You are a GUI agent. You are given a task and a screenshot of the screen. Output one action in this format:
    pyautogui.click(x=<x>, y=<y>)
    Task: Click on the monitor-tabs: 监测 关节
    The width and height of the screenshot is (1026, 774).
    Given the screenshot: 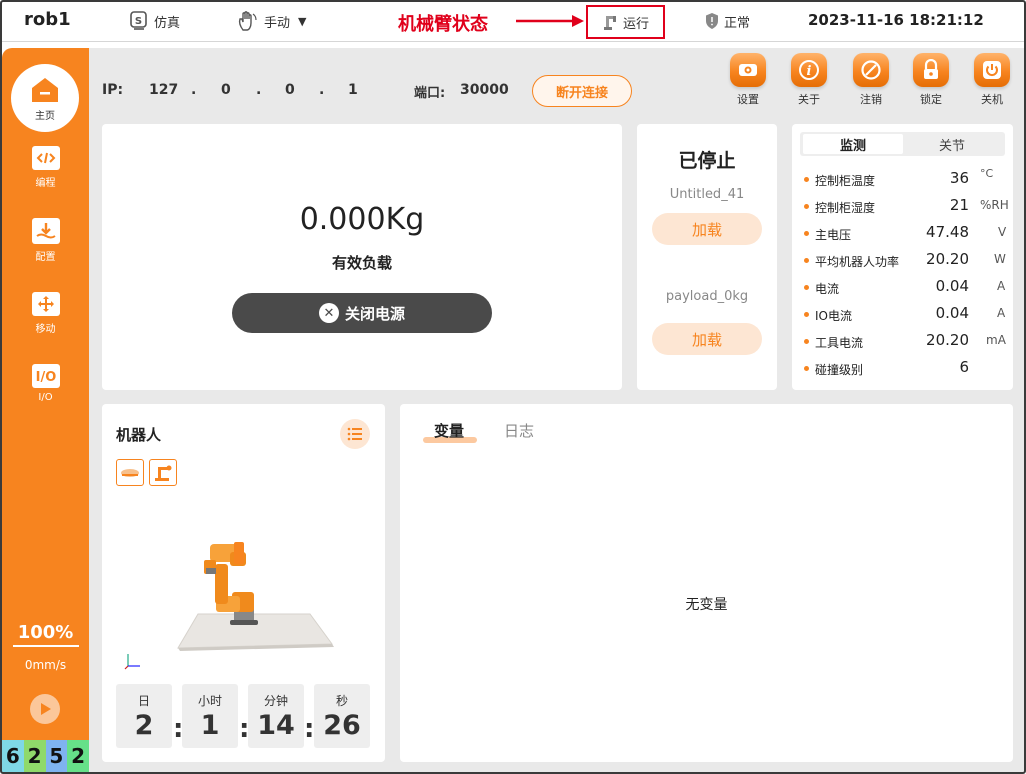 What is the action you would take?
    pyautogui.click(x=902, y=144)
    